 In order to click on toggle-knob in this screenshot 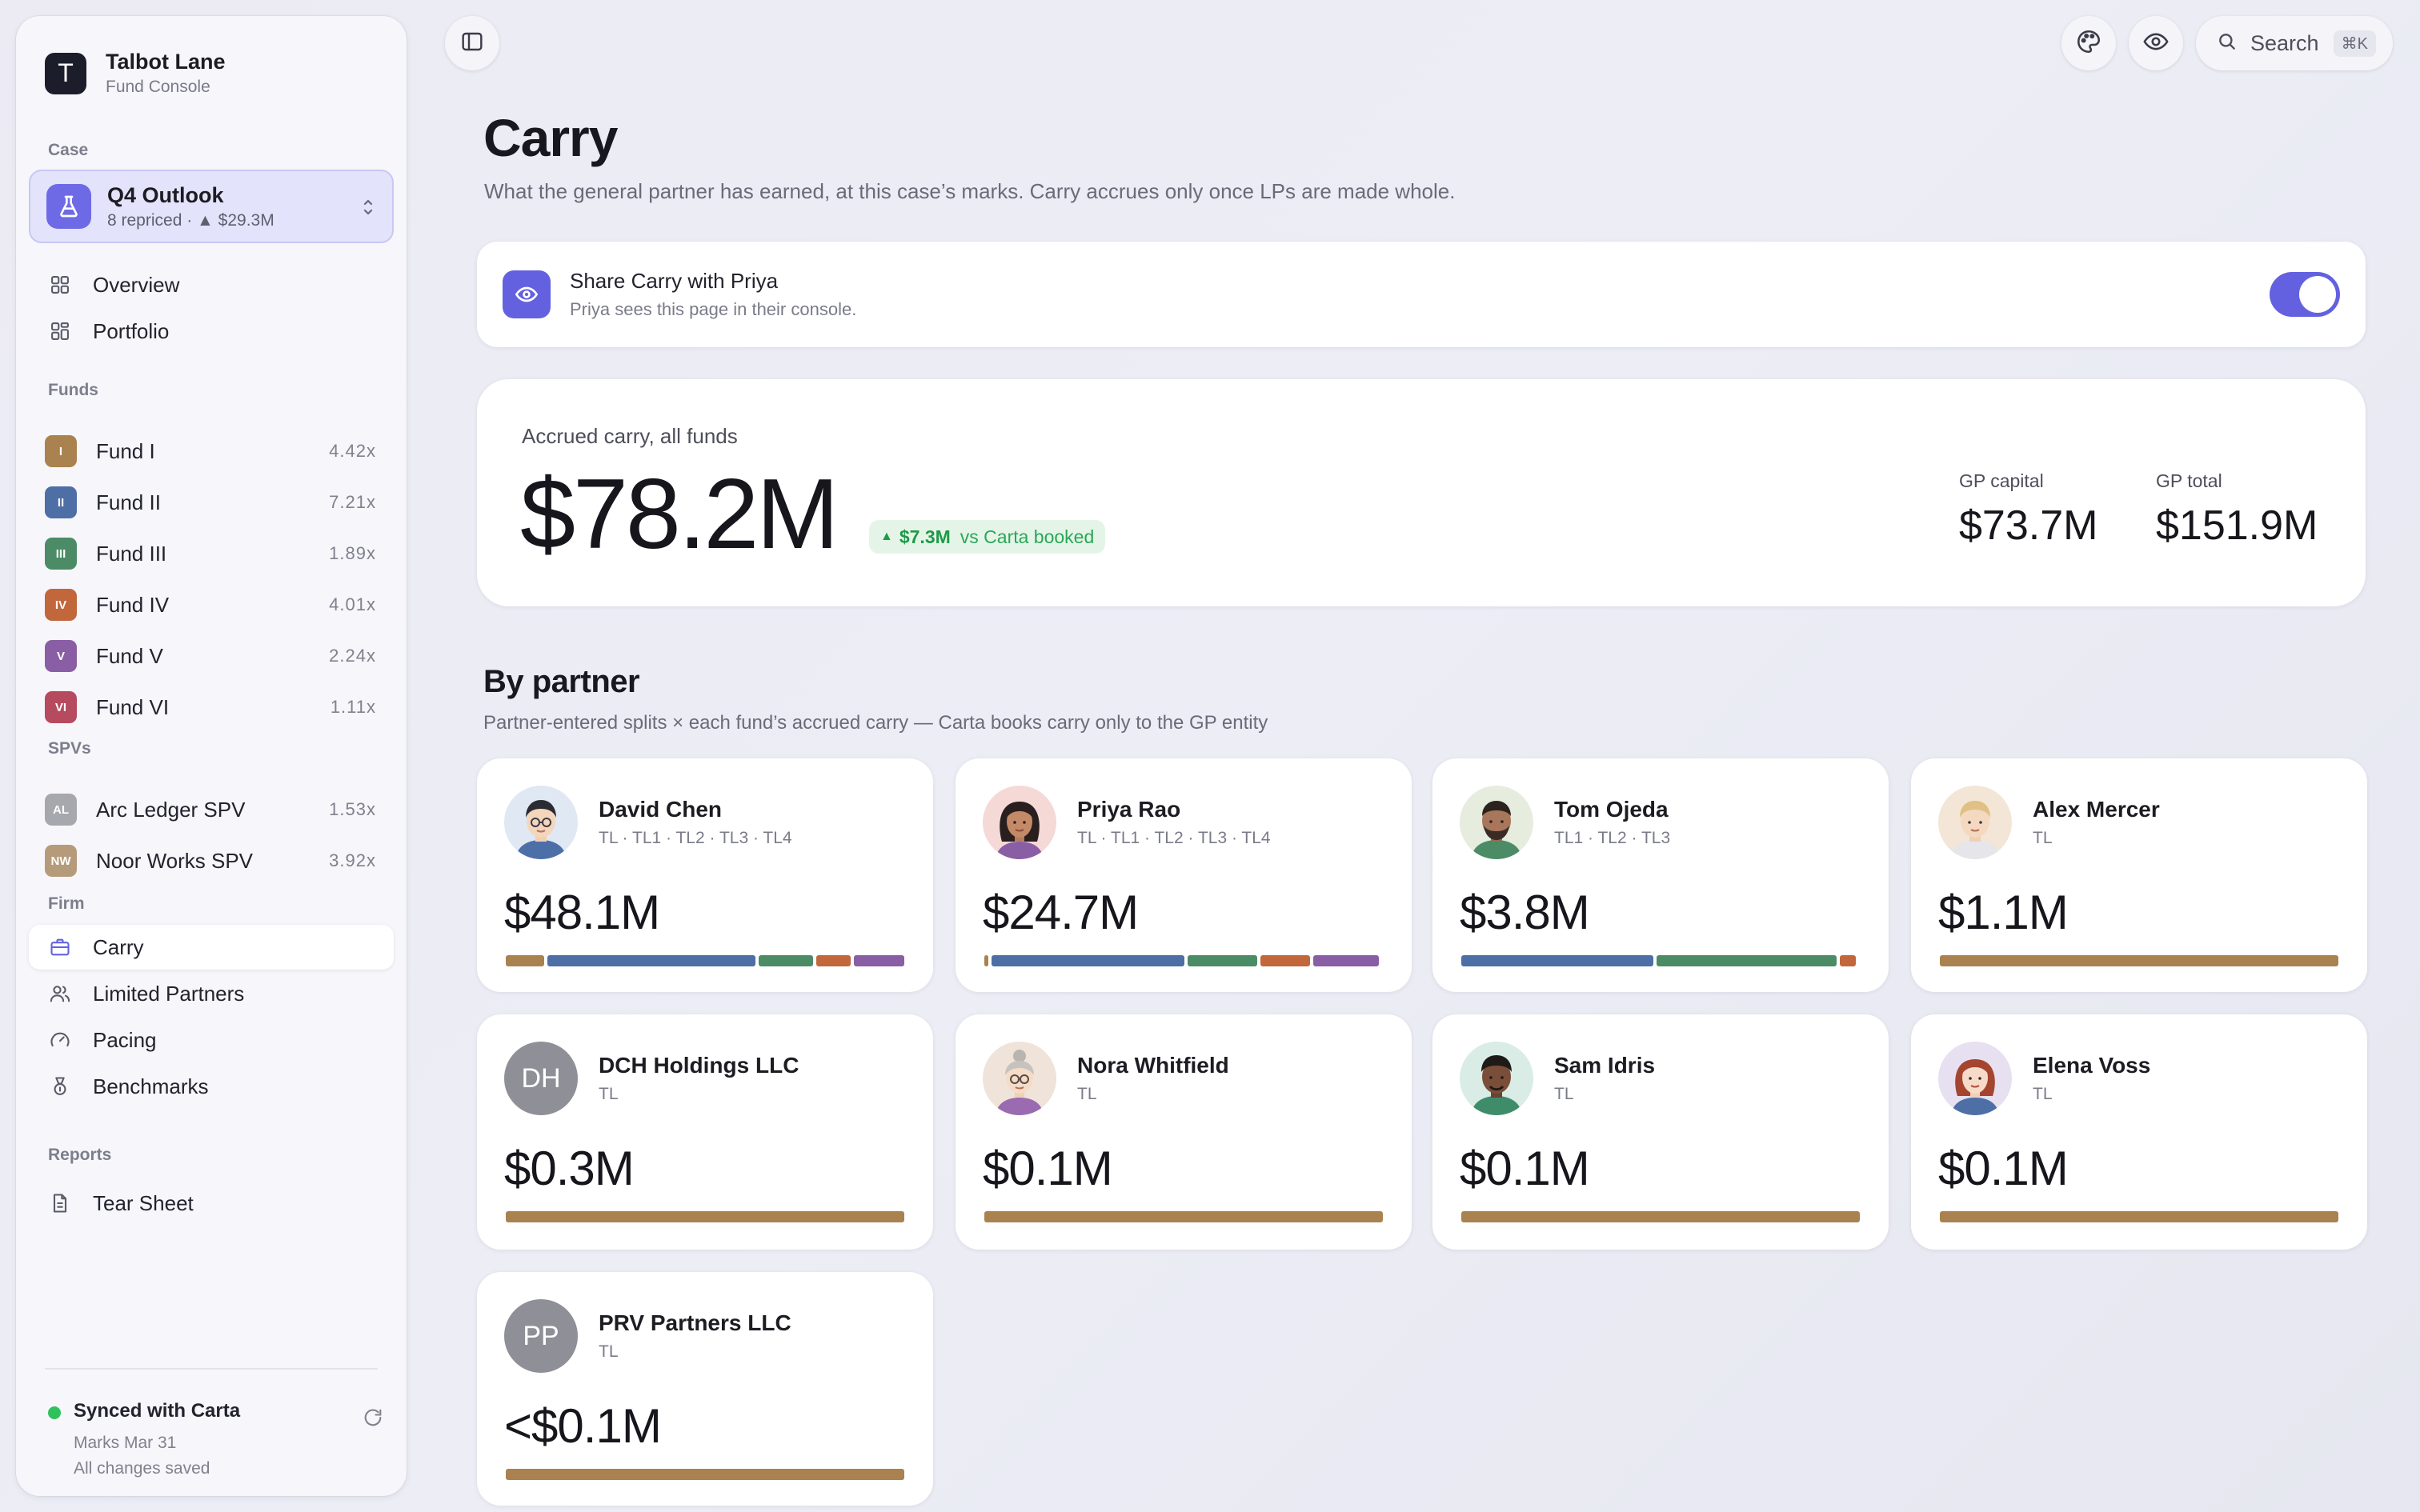, I will do `click(2317, 294)`.